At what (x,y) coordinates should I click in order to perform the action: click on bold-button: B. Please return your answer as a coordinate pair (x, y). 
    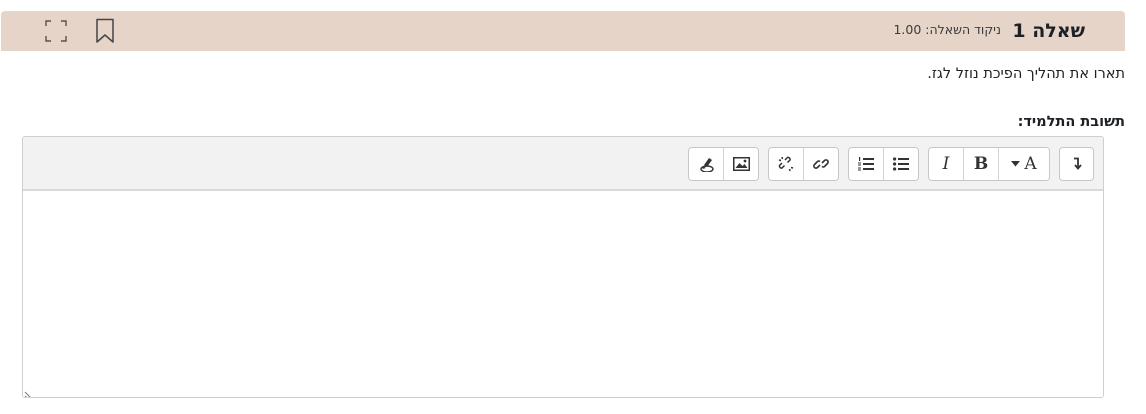
    Looking at the image, I should click on (980, 164).